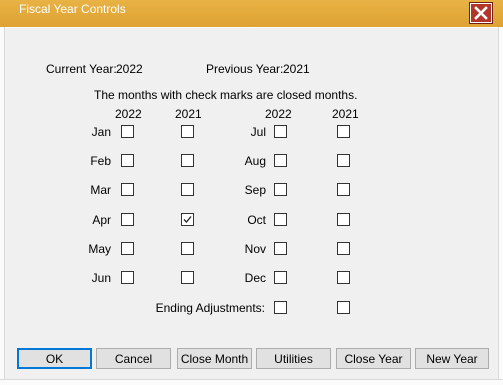  I want to click on month-aug-2021-checkbox, so click(343, 160).